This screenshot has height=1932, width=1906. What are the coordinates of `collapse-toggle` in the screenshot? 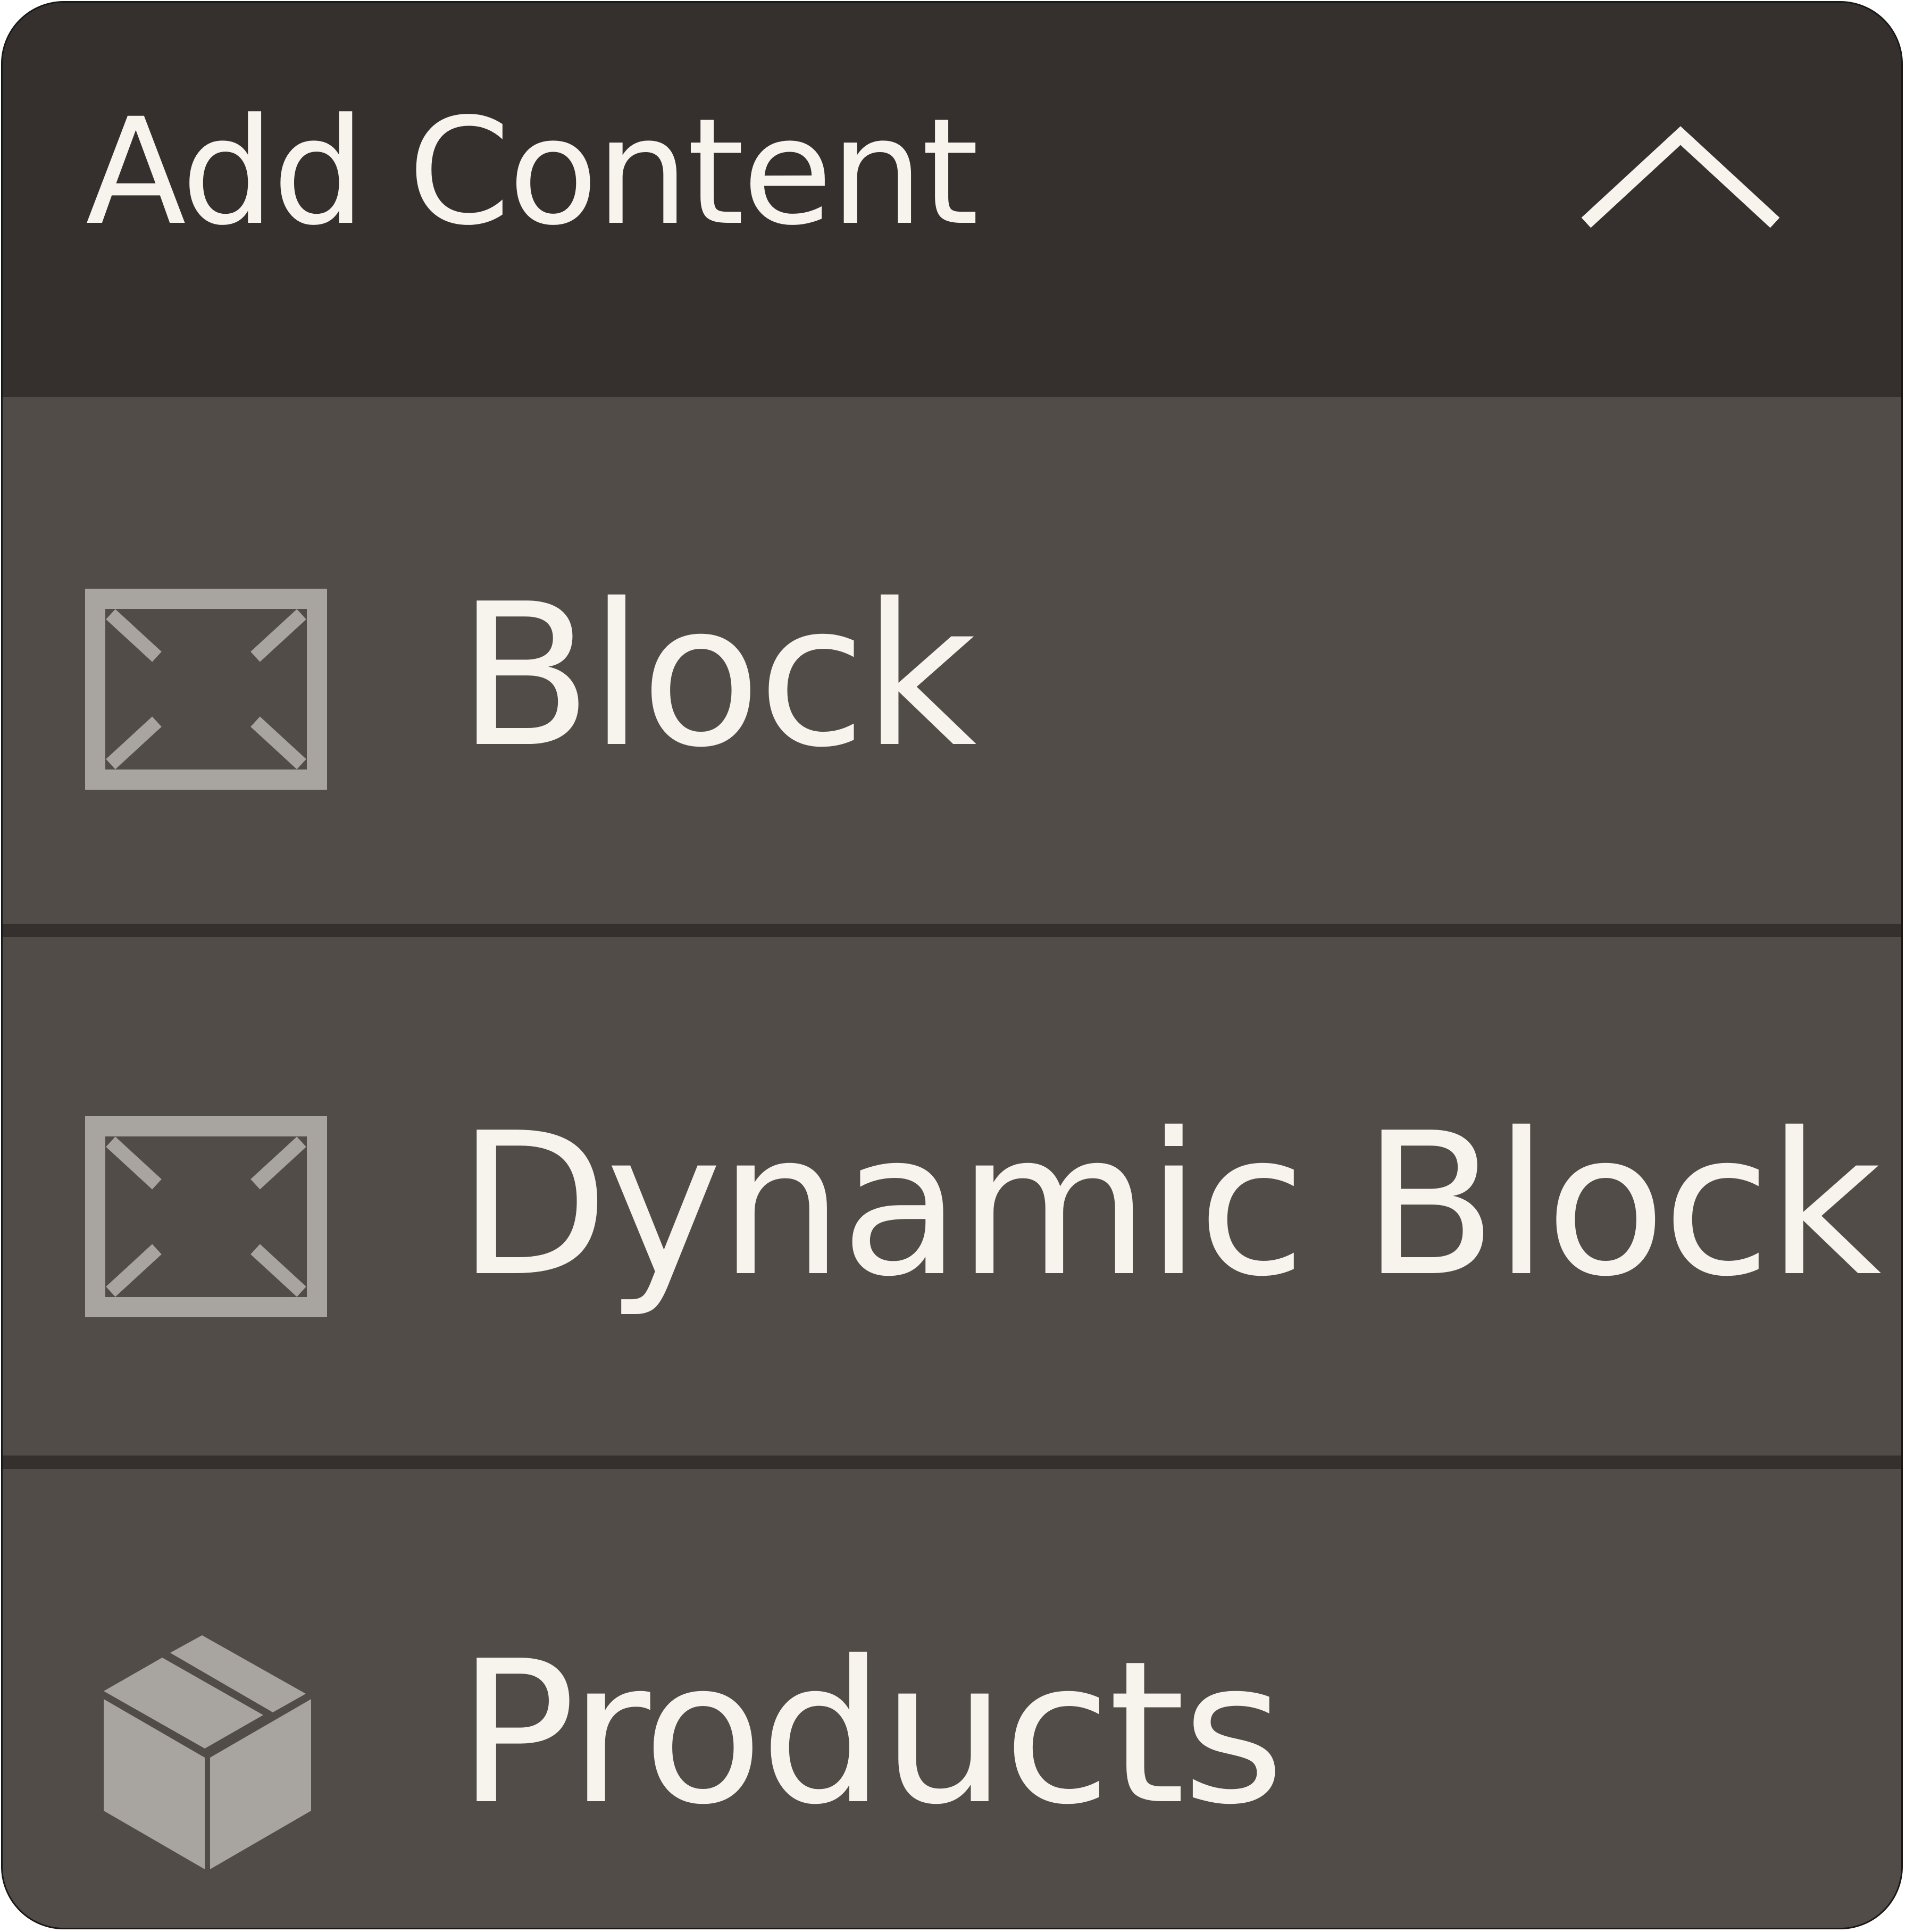 It's located at (1680, 178).